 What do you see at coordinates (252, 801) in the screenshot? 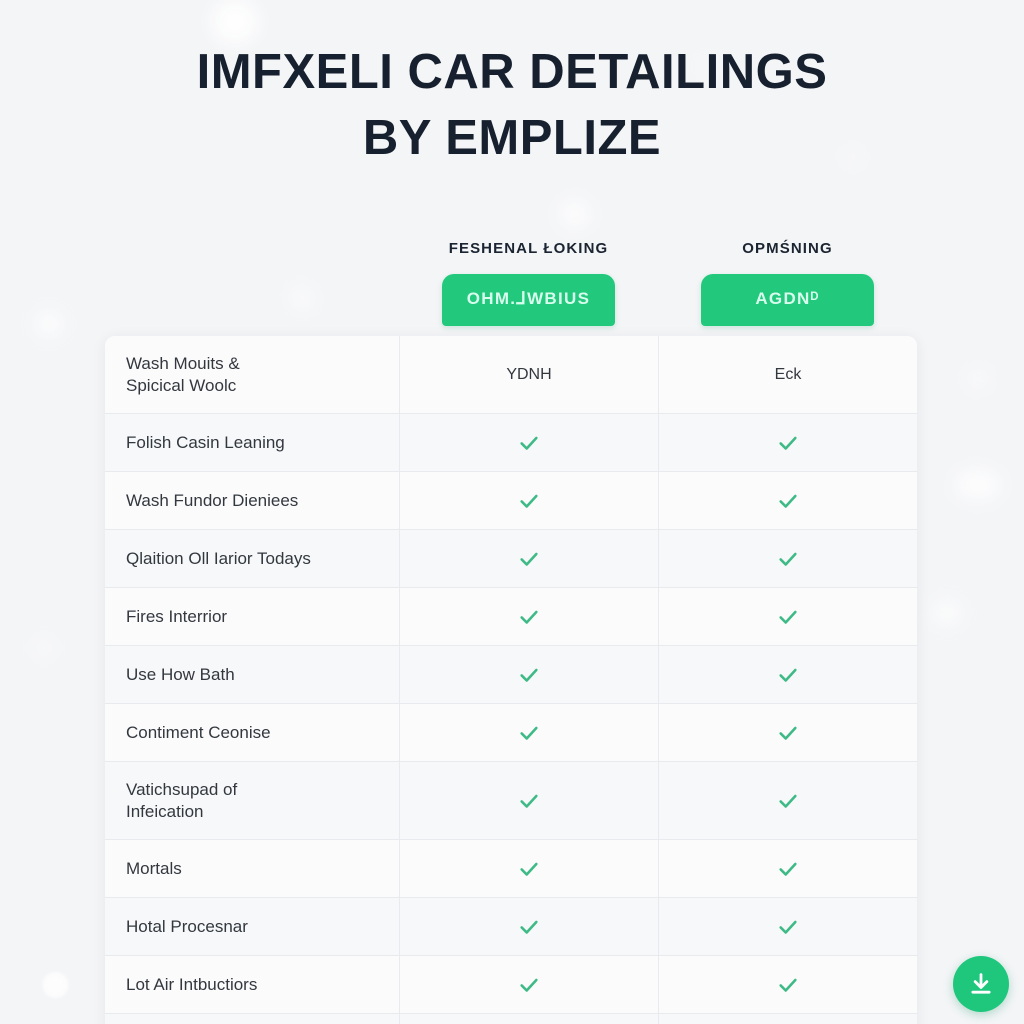
I see `row-label: Vatichsupad of Infeication` at bounding box center [252, 801].